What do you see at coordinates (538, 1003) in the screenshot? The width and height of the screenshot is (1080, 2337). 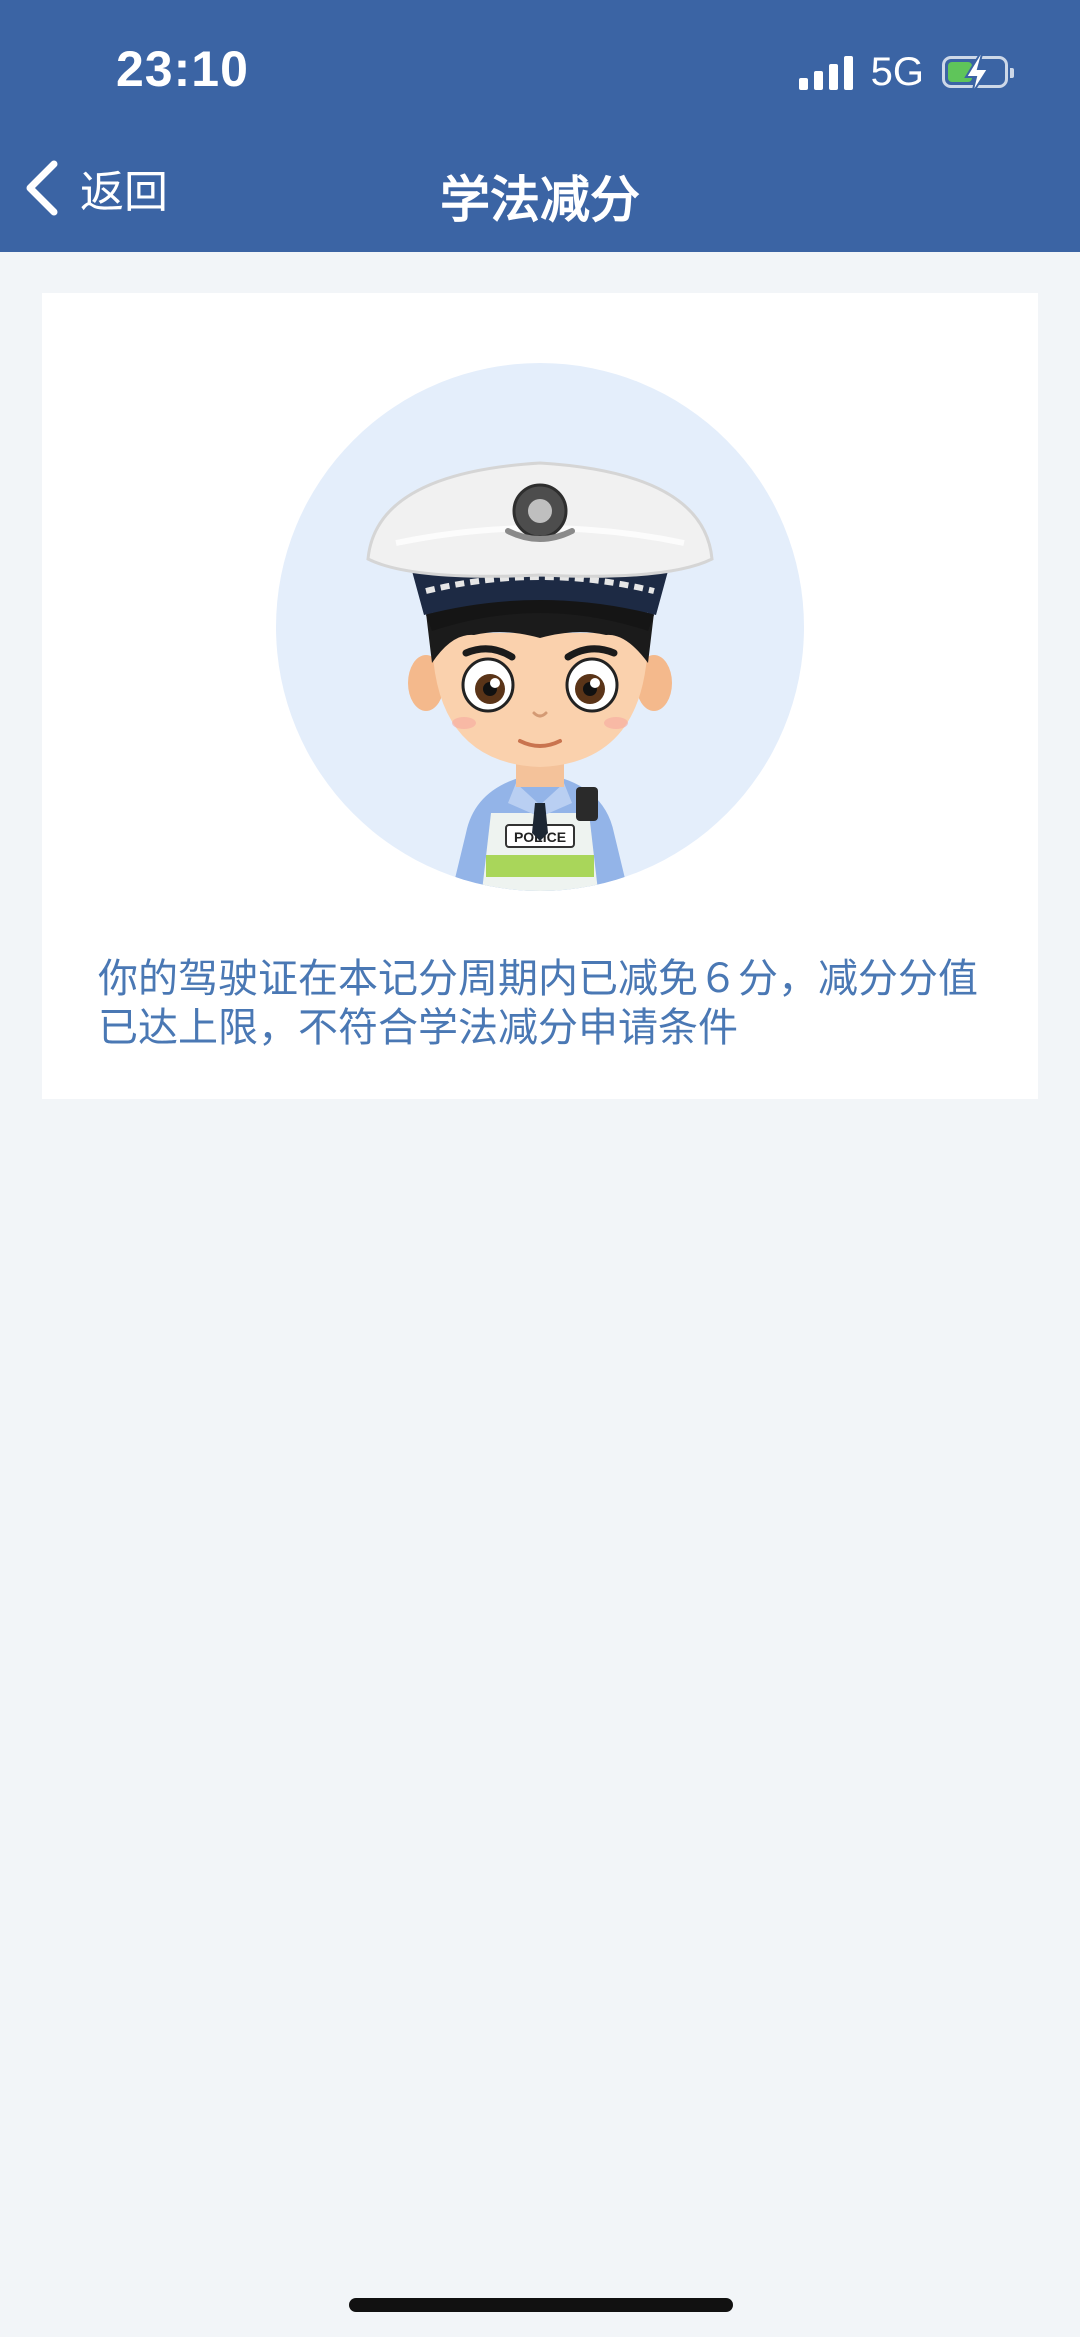 I see `result-message: 你的驾驶证在本记分周期内已减免６分，减分分值已达上限，不符合学法减分申请条件` at bounding box center [538, 1003].